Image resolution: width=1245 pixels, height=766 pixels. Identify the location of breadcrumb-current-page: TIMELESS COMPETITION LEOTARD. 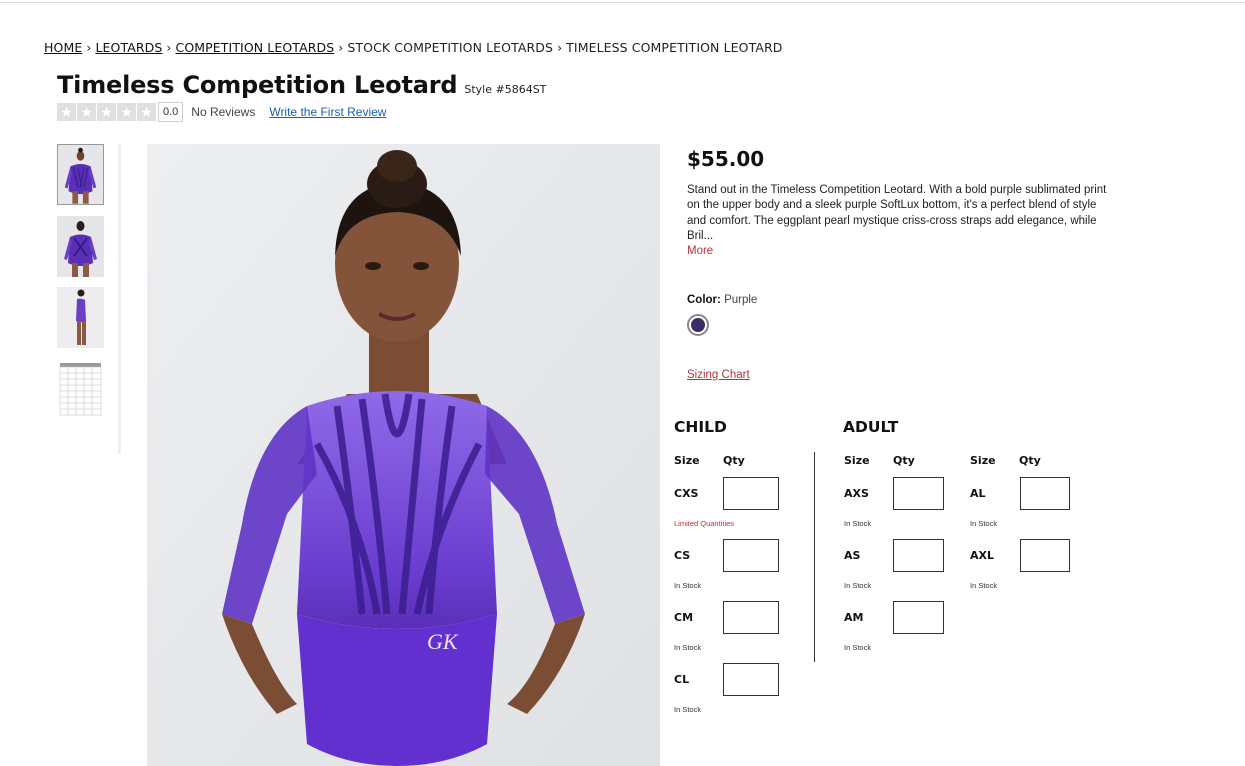
(674, 47).